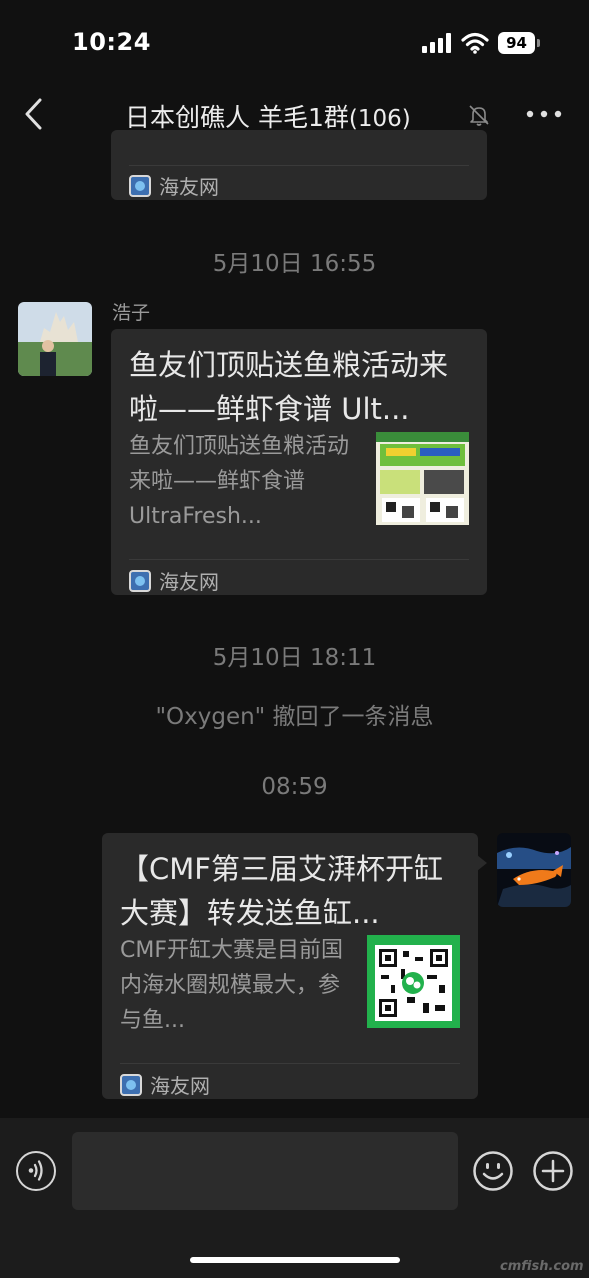  What do you see at coordinates (534, 870) in the screenshot?
I see `my-avatar` at bounding box center [534, 870].